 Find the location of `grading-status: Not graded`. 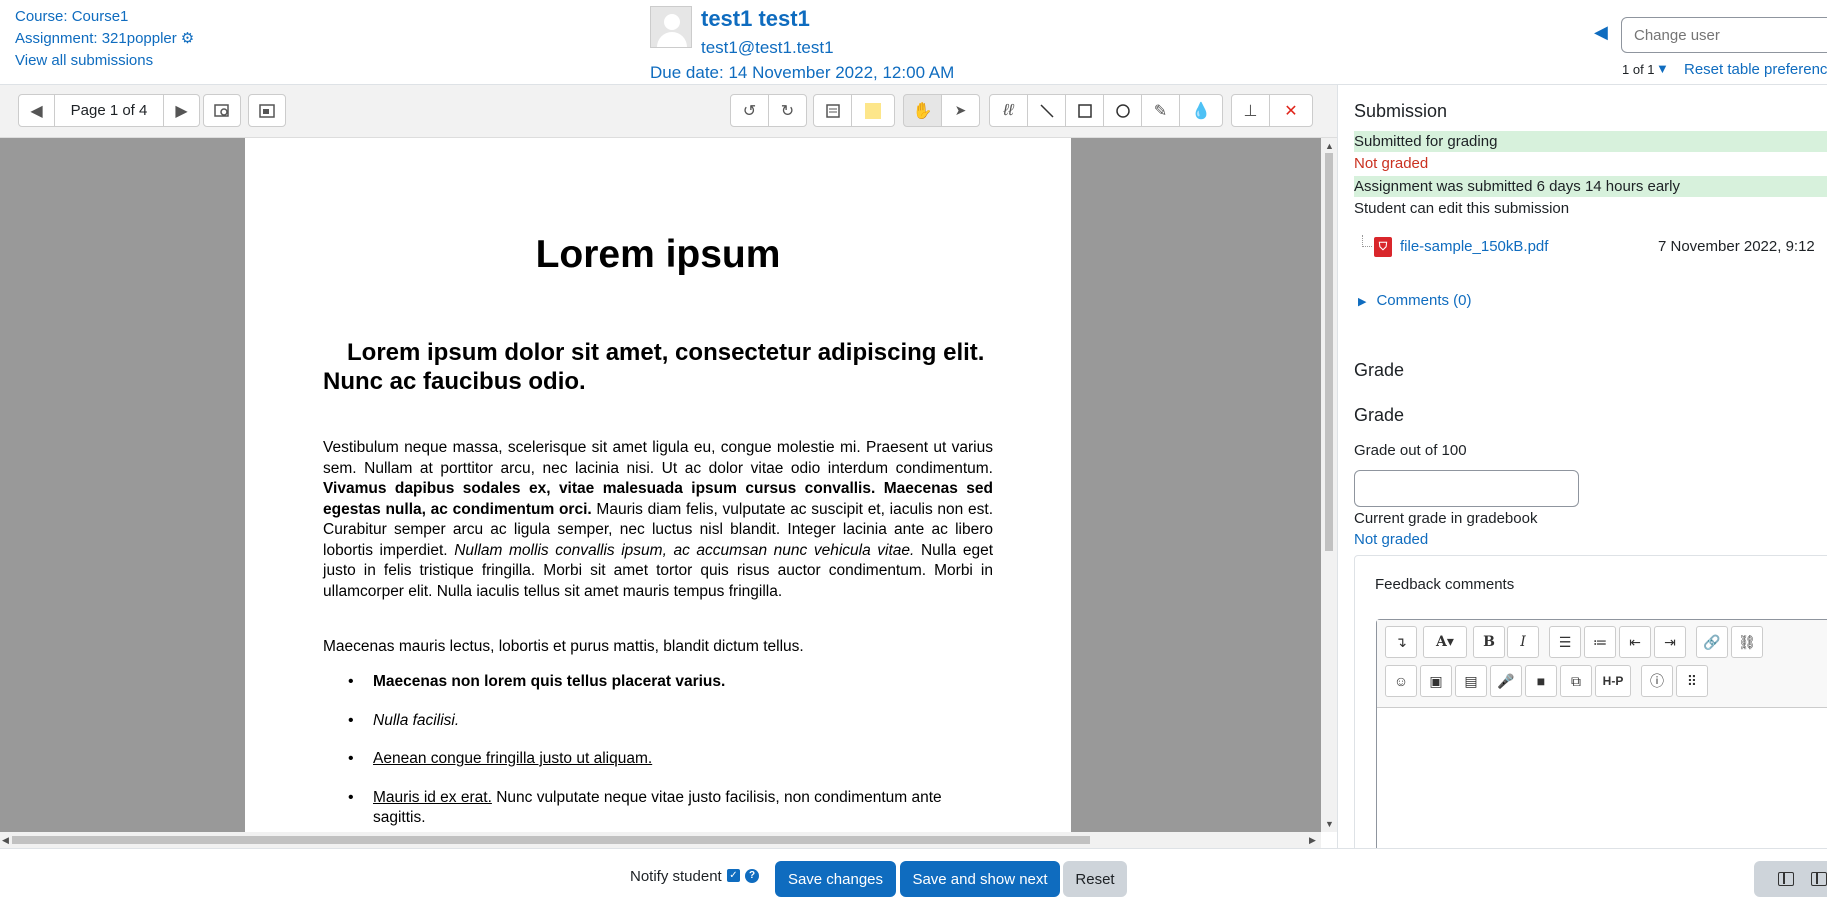

grading-status: Not graded is located at coordinates (1391, 163).